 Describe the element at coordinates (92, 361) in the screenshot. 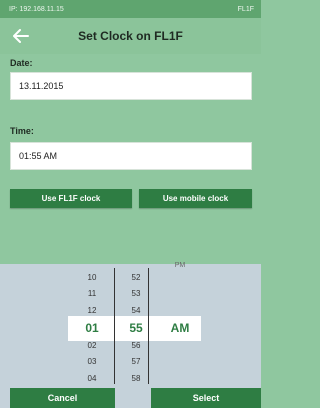

I see `hour-option: 03` at that location.